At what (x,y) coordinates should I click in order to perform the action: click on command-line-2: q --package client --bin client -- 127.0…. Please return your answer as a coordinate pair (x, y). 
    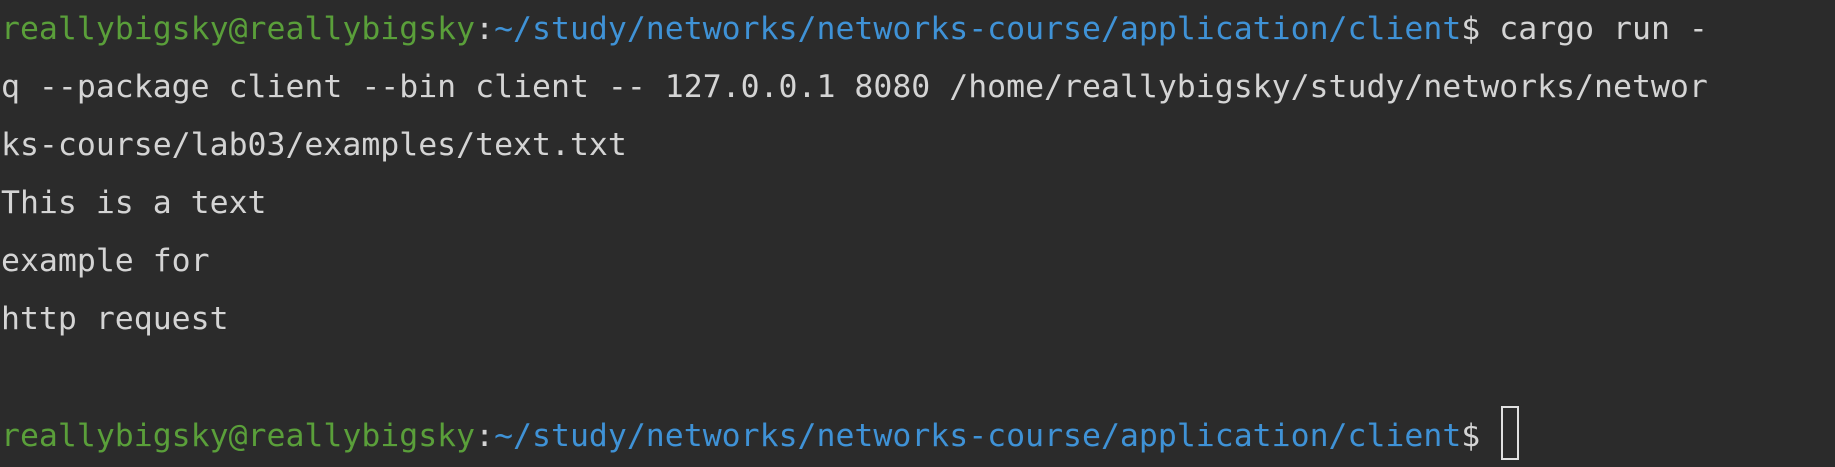
    Looking at the image, I should click on (854, 87).